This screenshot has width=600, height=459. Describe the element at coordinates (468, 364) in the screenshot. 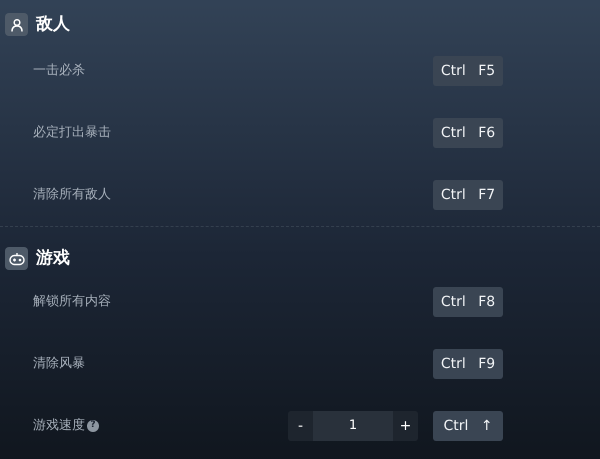

I see `hotkey-button: Ctrl F9` at that location.